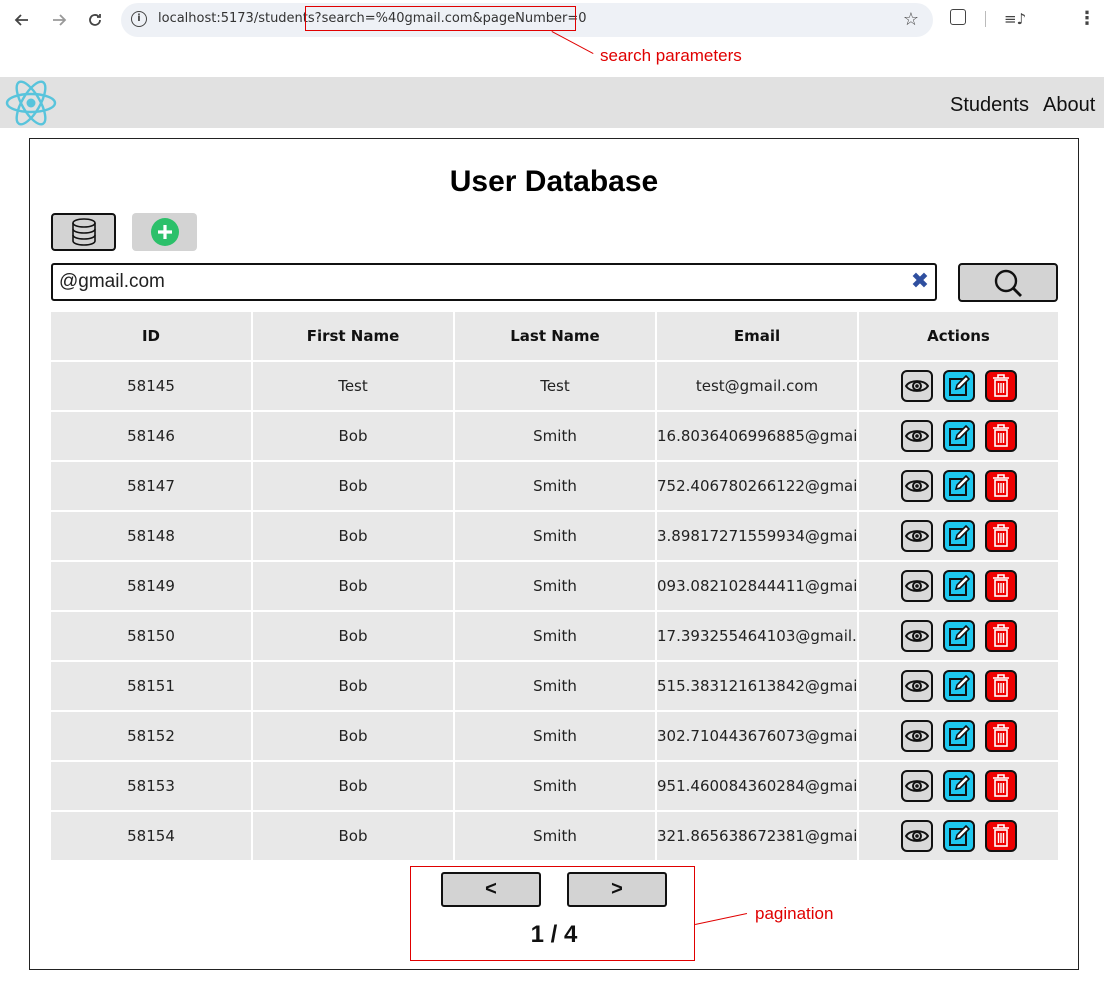 This screenshot has height=983, width=1104. I want to click on reload-icon, so click(95, 20).